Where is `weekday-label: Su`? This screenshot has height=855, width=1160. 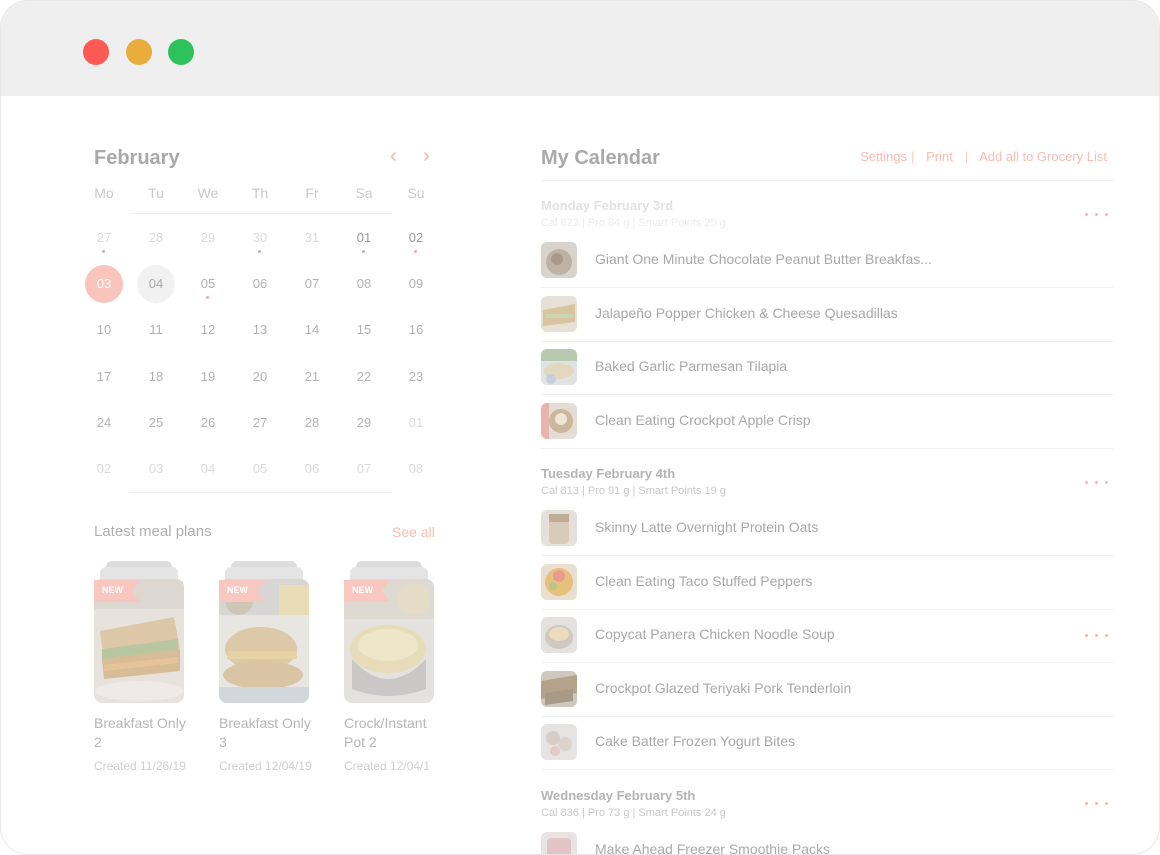
weekday-label: Su is located at coordinates (416, 193).